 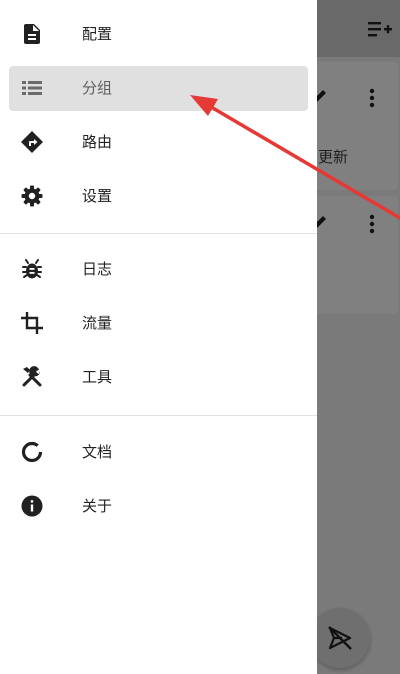 I want to click on menu-item-traffic: 流量, so click(x=158, y=323).